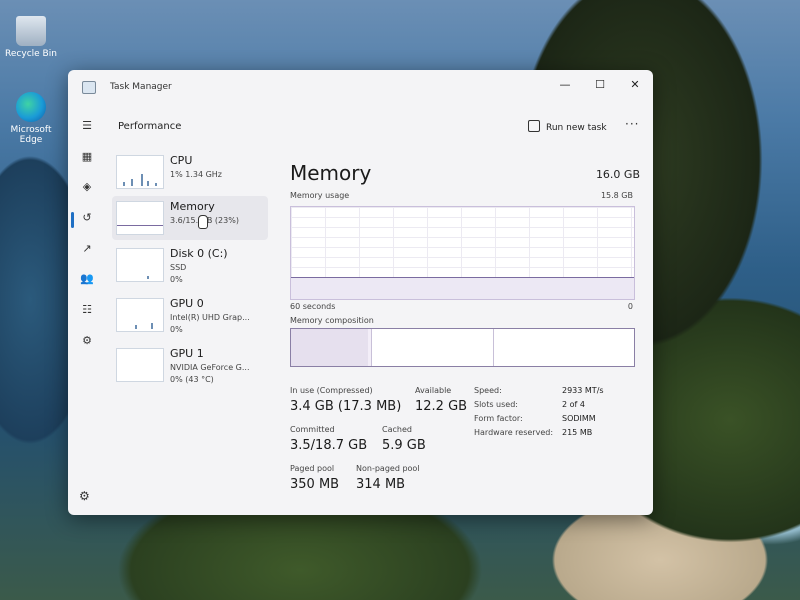  Describe the element at coordinates (635, 85) in the screenshot. I see `close-button: ✕` at that location.